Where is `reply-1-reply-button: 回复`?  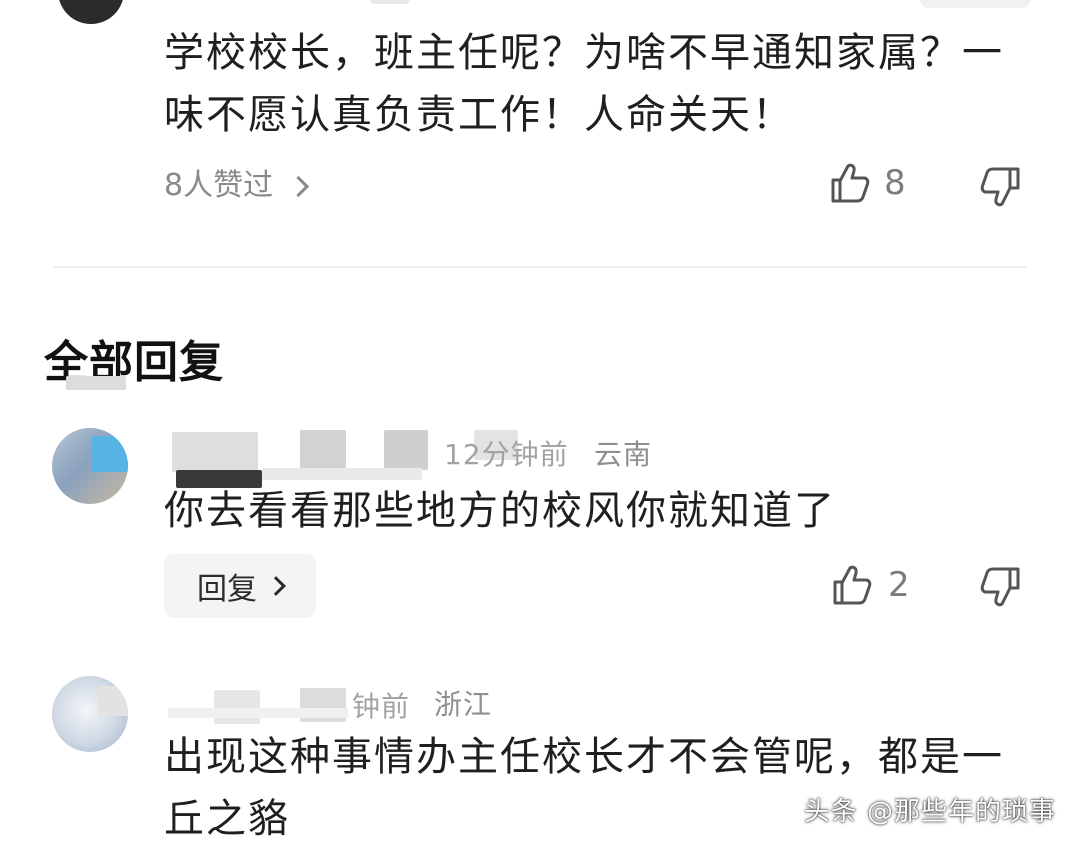 reply-1-reply-button: 回复 is located at coordinates (240, 586).